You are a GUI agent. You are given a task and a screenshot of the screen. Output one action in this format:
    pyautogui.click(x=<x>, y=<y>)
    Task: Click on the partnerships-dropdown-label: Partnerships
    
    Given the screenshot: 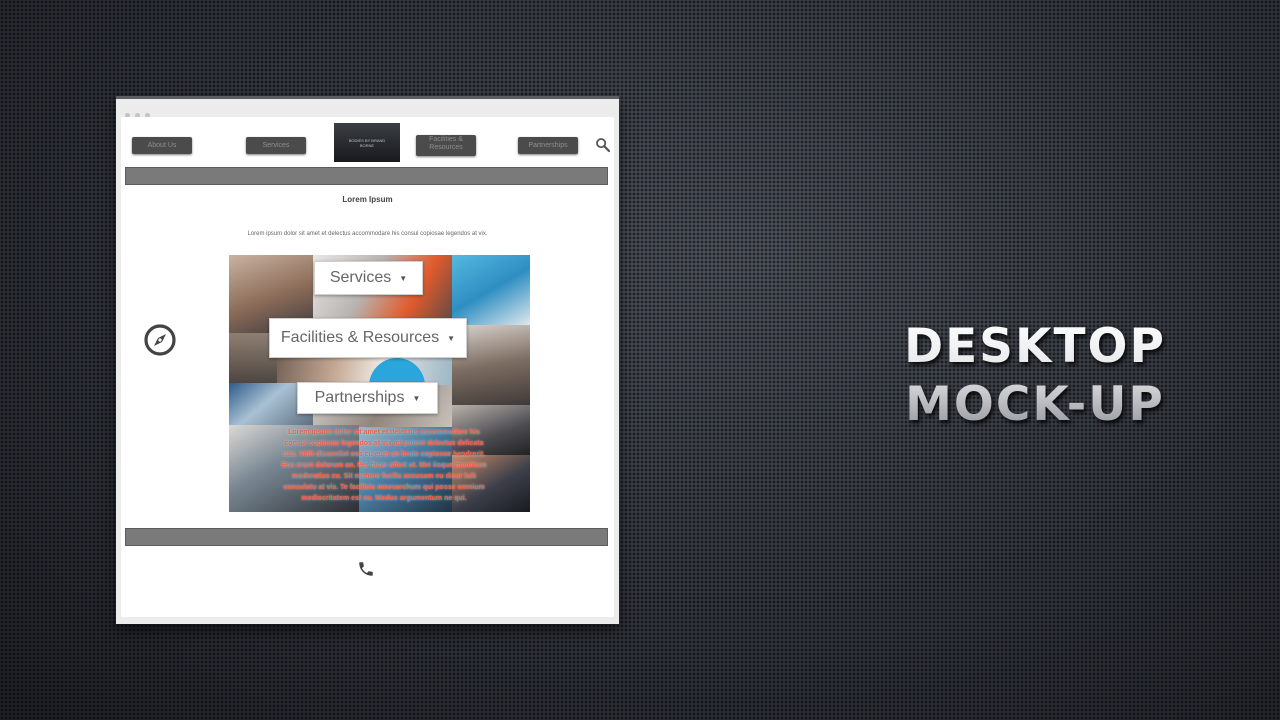 What is the action you would take?
    pyautogui.click(x=359, y=397)
    